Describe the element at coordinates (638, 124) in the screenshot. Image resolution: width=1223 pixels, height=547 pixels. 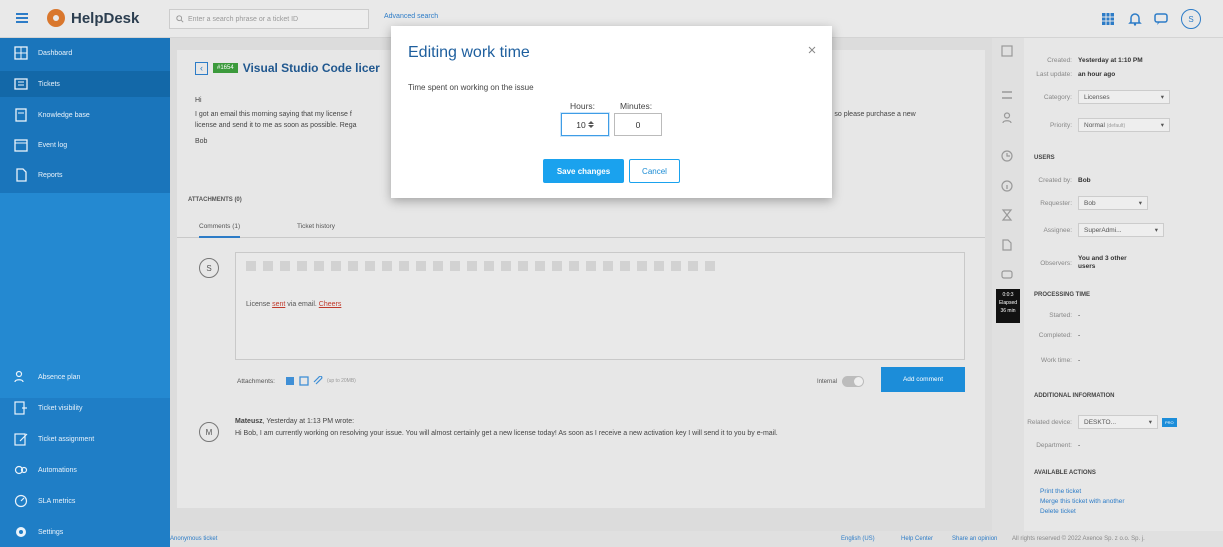
I see `minutes-input: 0` at that location.